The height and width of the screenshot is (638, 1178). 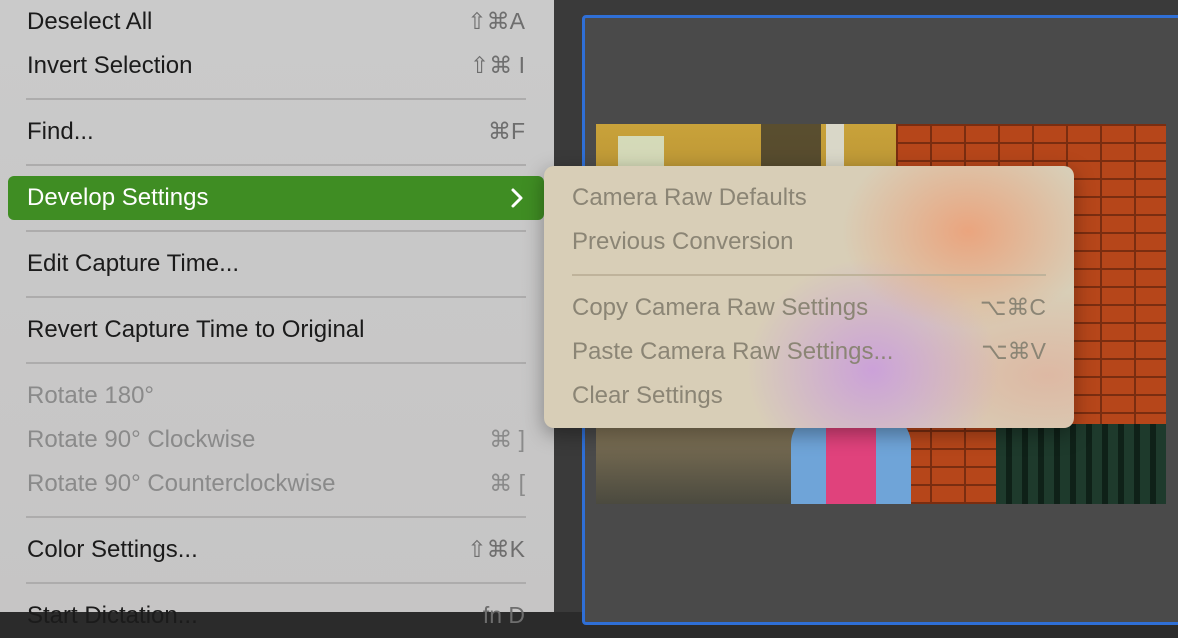 What do you see at coordinates (496, 21) in the screenshot?
I see `menu-item-shortcut: ⇧⌘A` at bounding box center [496, 21].